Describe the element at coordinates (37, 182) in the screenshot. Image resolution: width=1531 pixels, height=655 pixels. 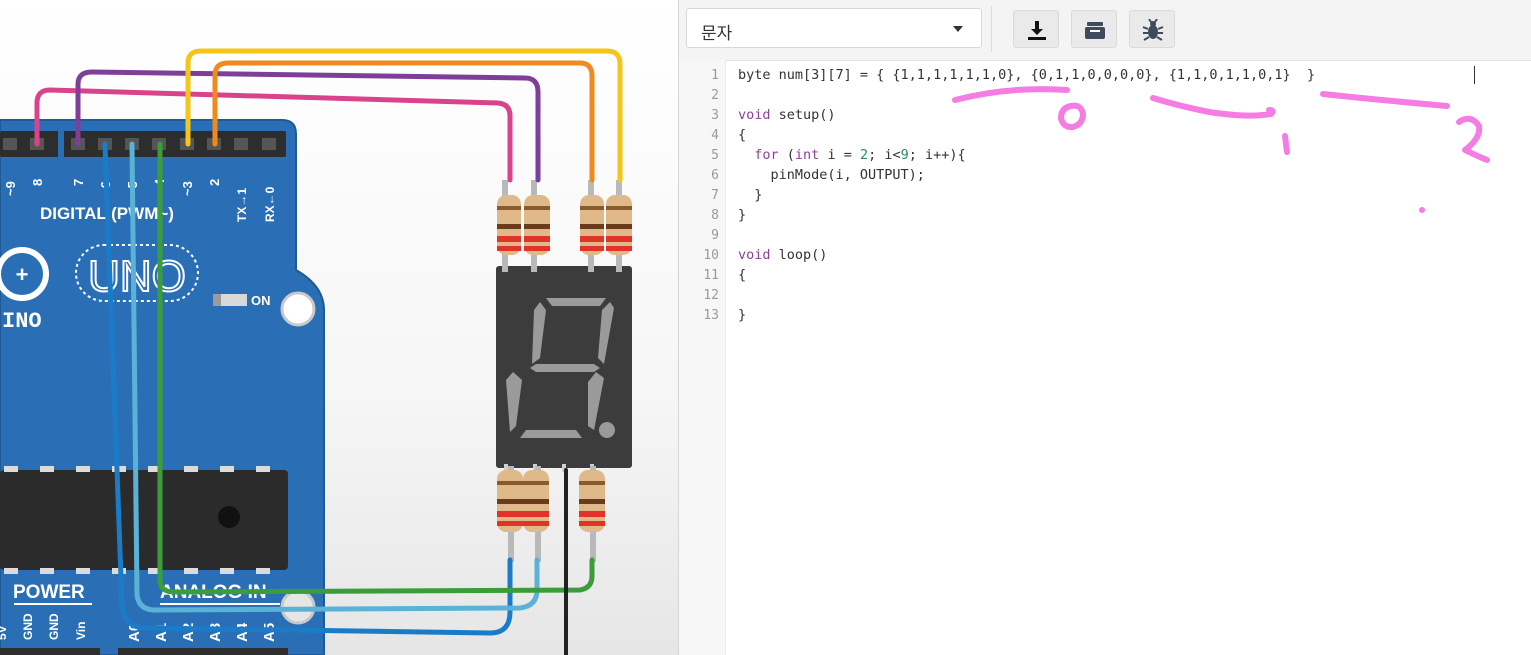
I see `pin-label-8: 8` at that location.